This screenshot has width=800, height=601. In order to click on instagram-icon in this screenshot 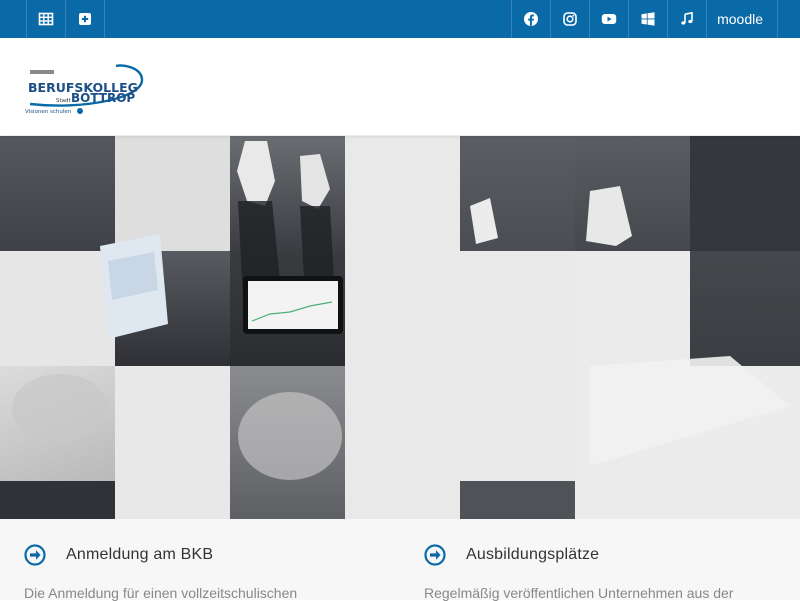, I will do `click(569, 19)`.